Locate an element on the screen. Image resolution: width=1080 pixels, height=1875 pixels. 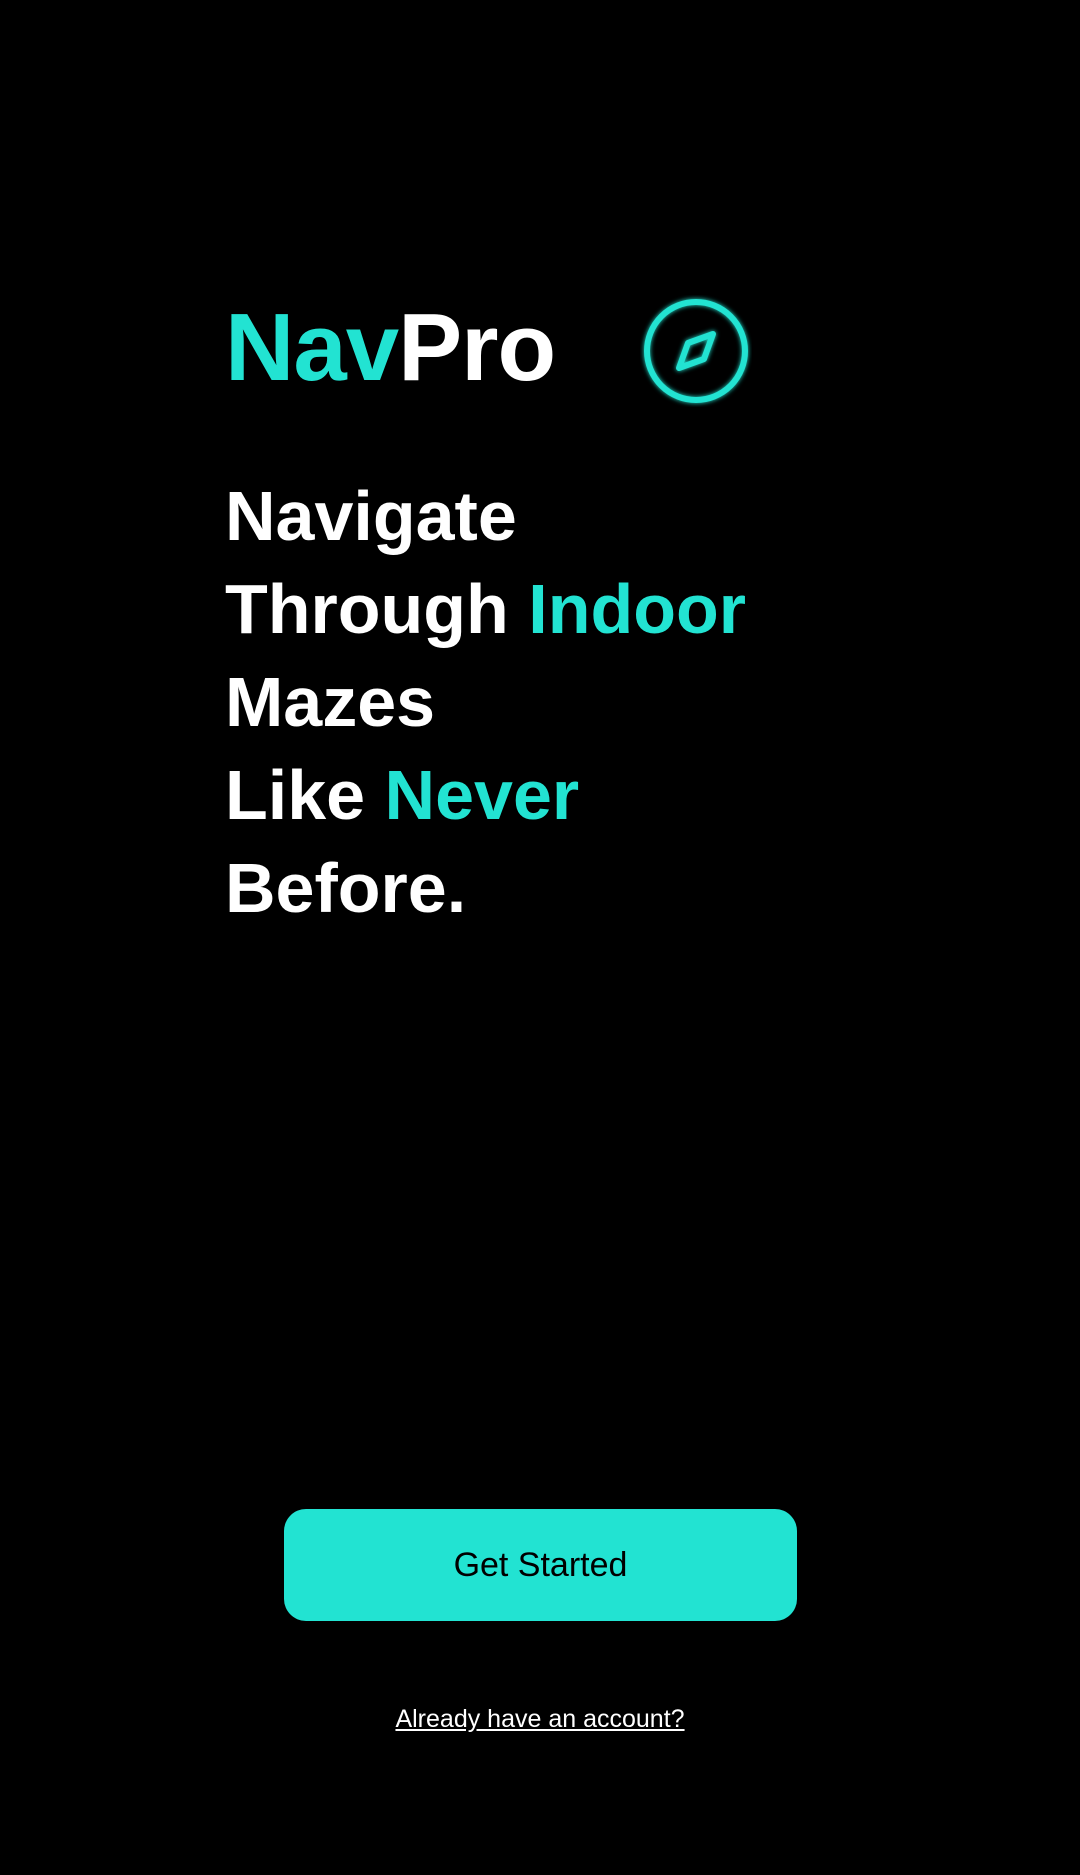
headline-highlight-indoor: Indoor is located at coordinates (637, 609).